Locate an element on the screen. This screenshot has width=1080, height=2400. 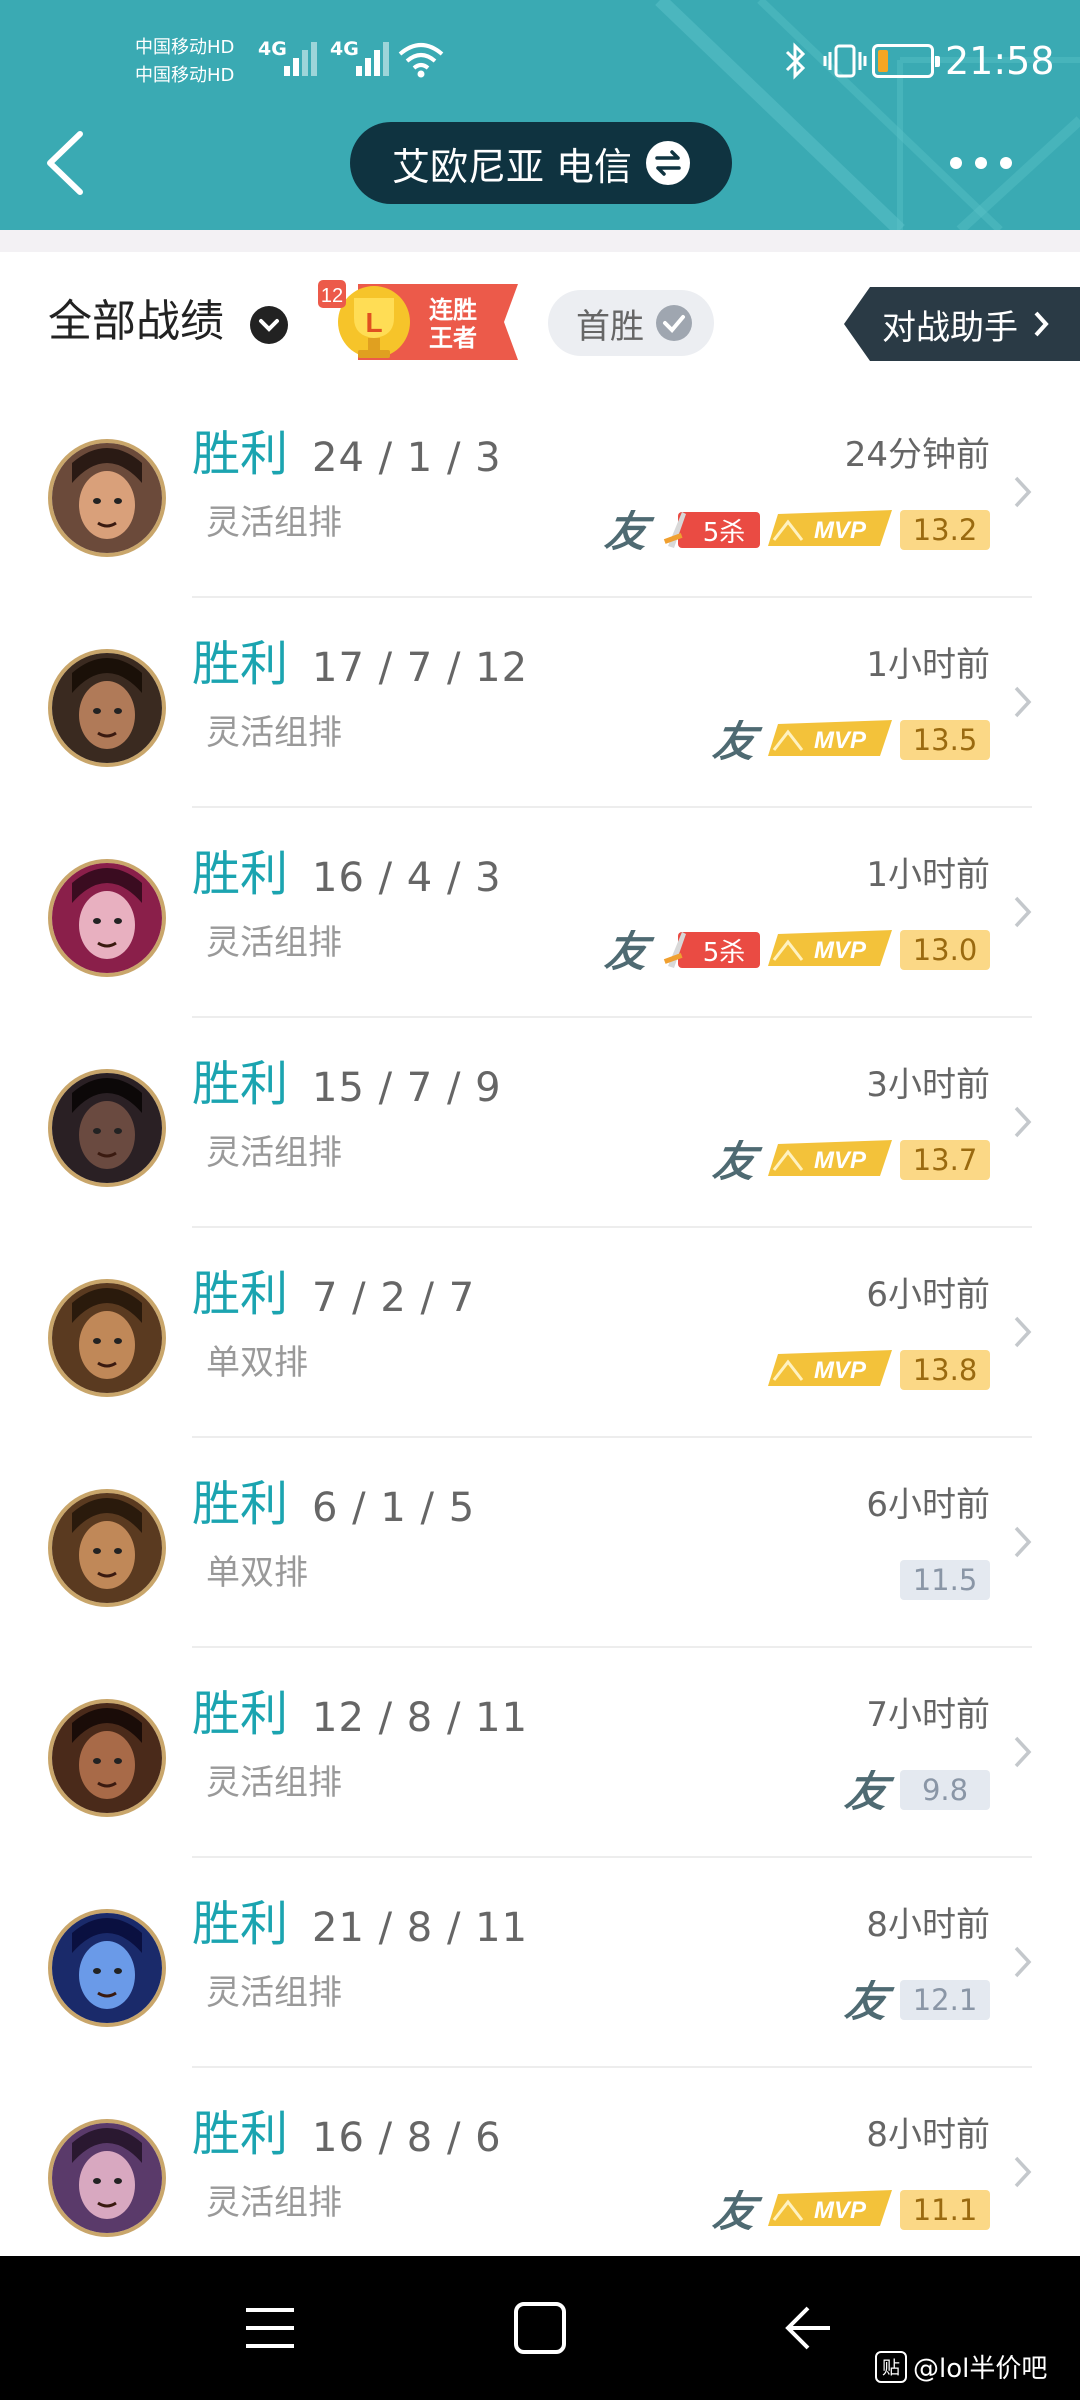
swap-icon is located at coordinates (668, 163).